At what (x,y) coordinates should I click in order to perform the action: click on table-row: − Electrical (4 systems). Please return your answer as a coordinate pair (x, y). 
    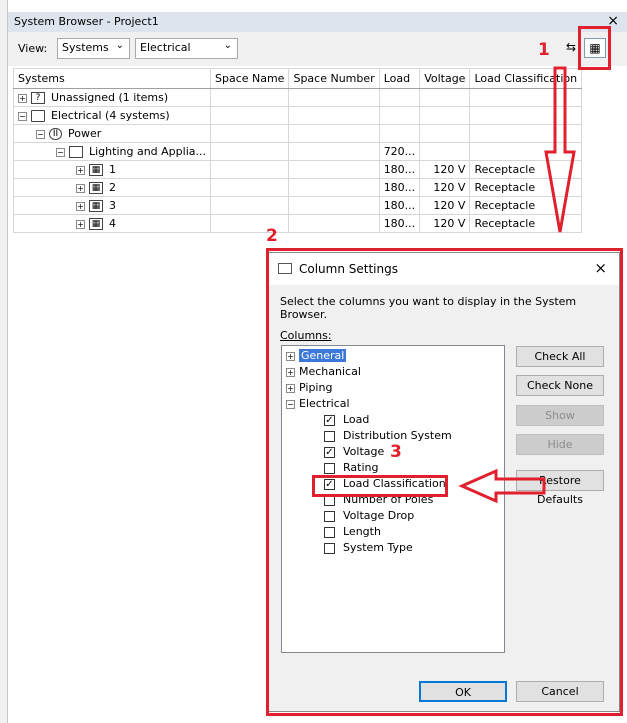
    Looking at the image, I should click on (298, 115).